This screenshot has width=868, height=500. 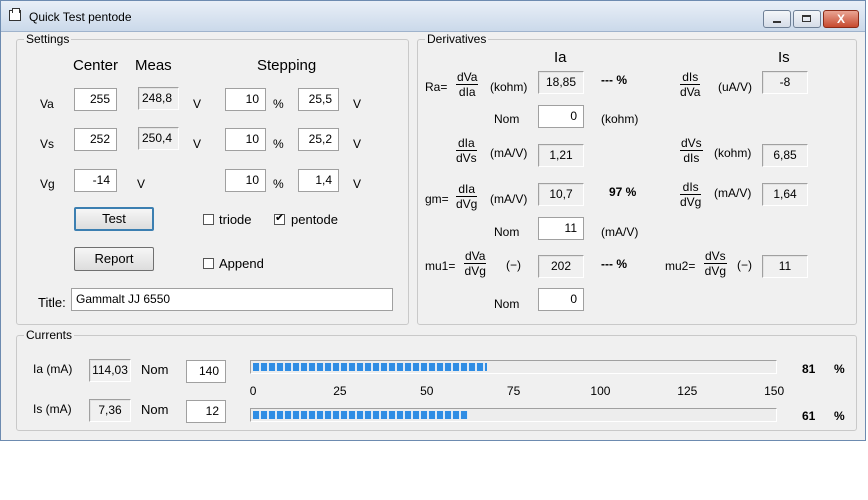 I want to click on mu1-fraction: dVa dVg, so click(x=475, y=263).